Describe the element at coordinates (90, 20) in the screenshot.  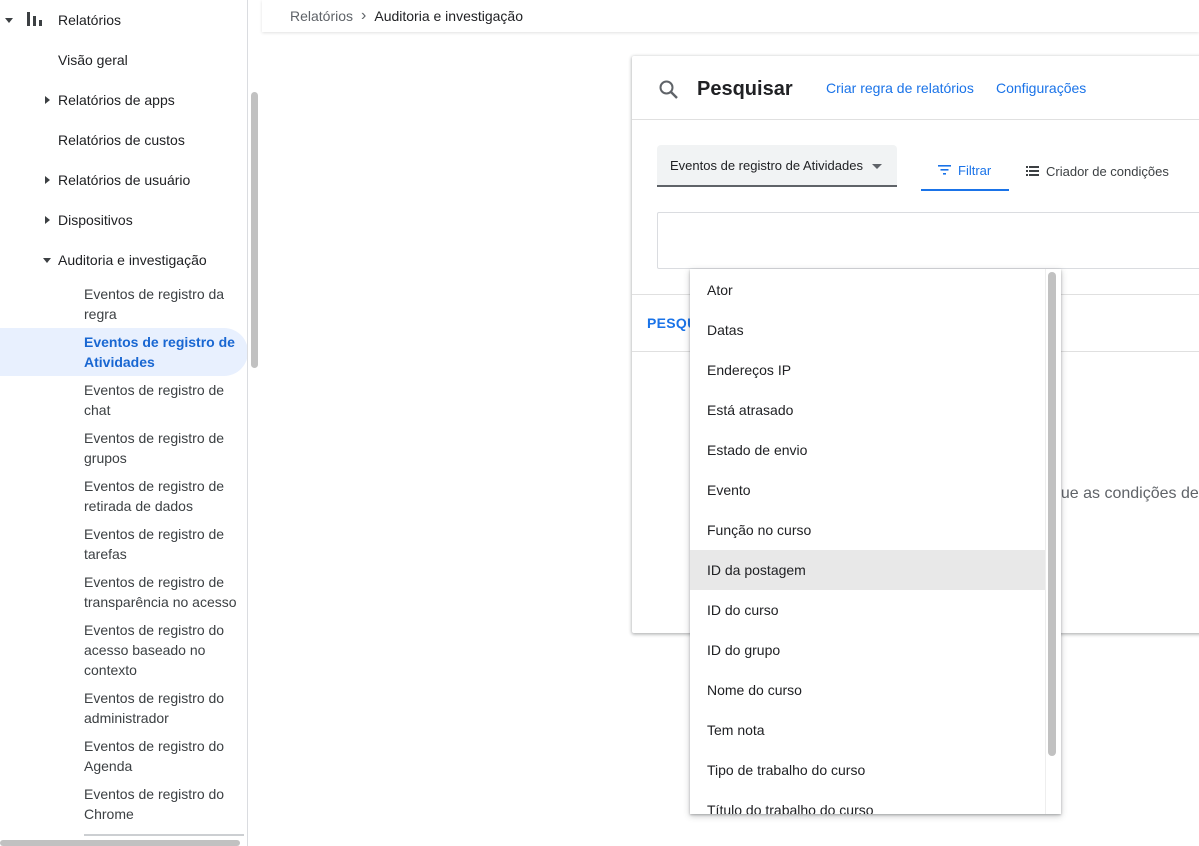
I see `sidebar-section-label: Relatórios` at that location.